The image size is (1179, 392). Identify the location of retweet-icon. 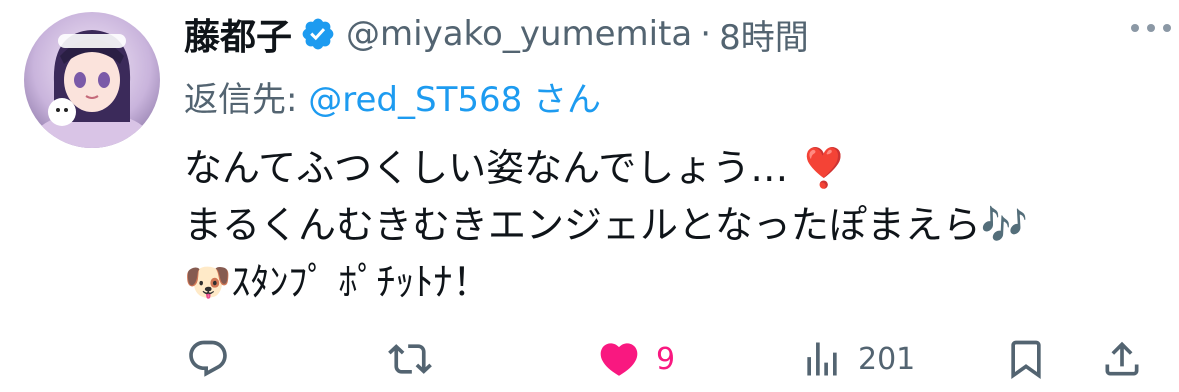
(410, 359).